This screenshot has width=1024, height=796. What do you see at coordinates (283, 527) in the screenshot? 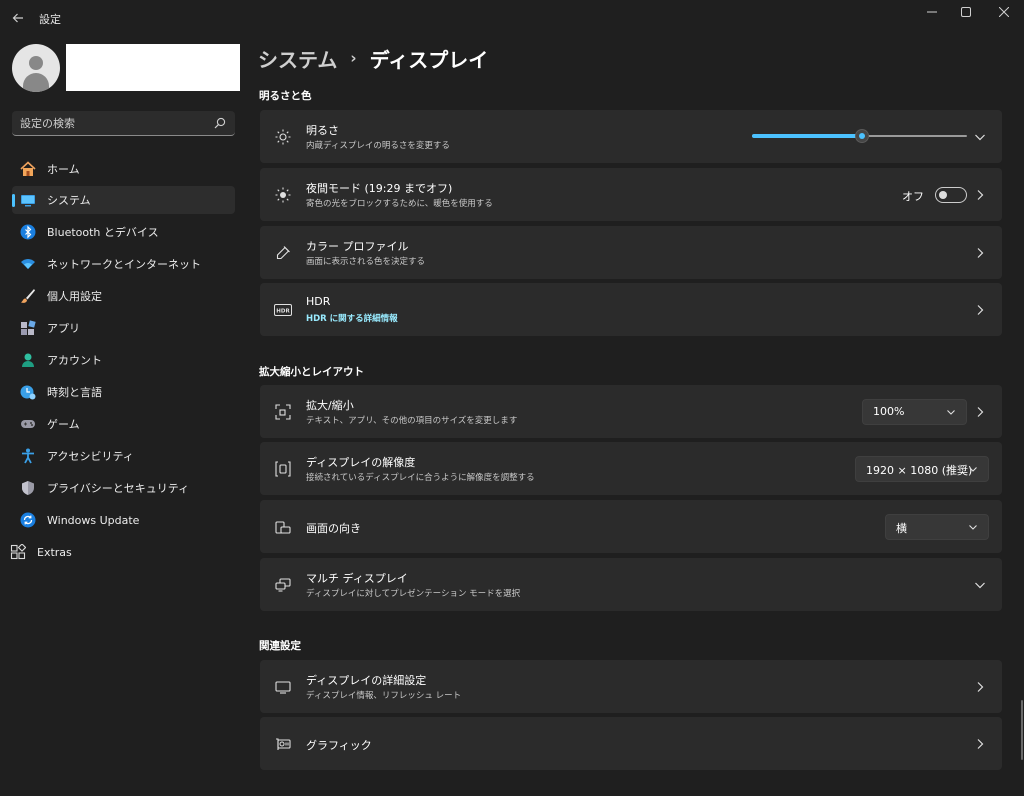
I see `orientation-icon` at bounding box center [283, 527].